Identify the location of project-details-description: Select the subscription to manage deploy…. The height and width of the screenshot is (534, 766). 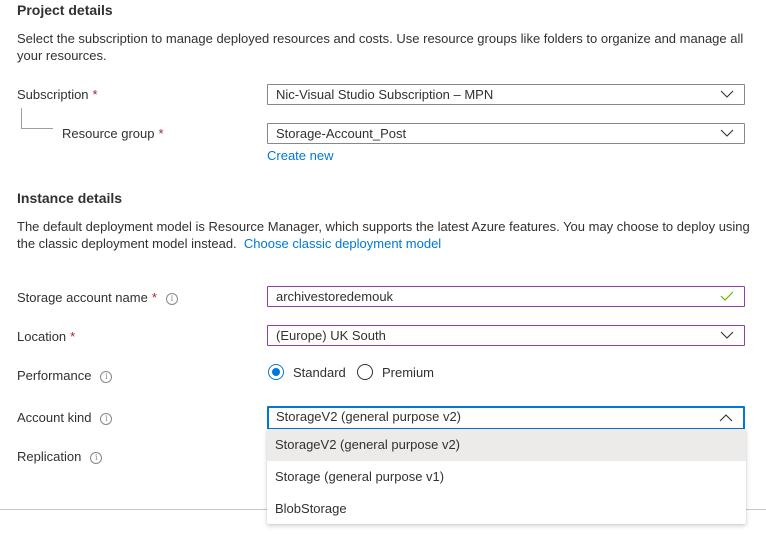
(380, 47).